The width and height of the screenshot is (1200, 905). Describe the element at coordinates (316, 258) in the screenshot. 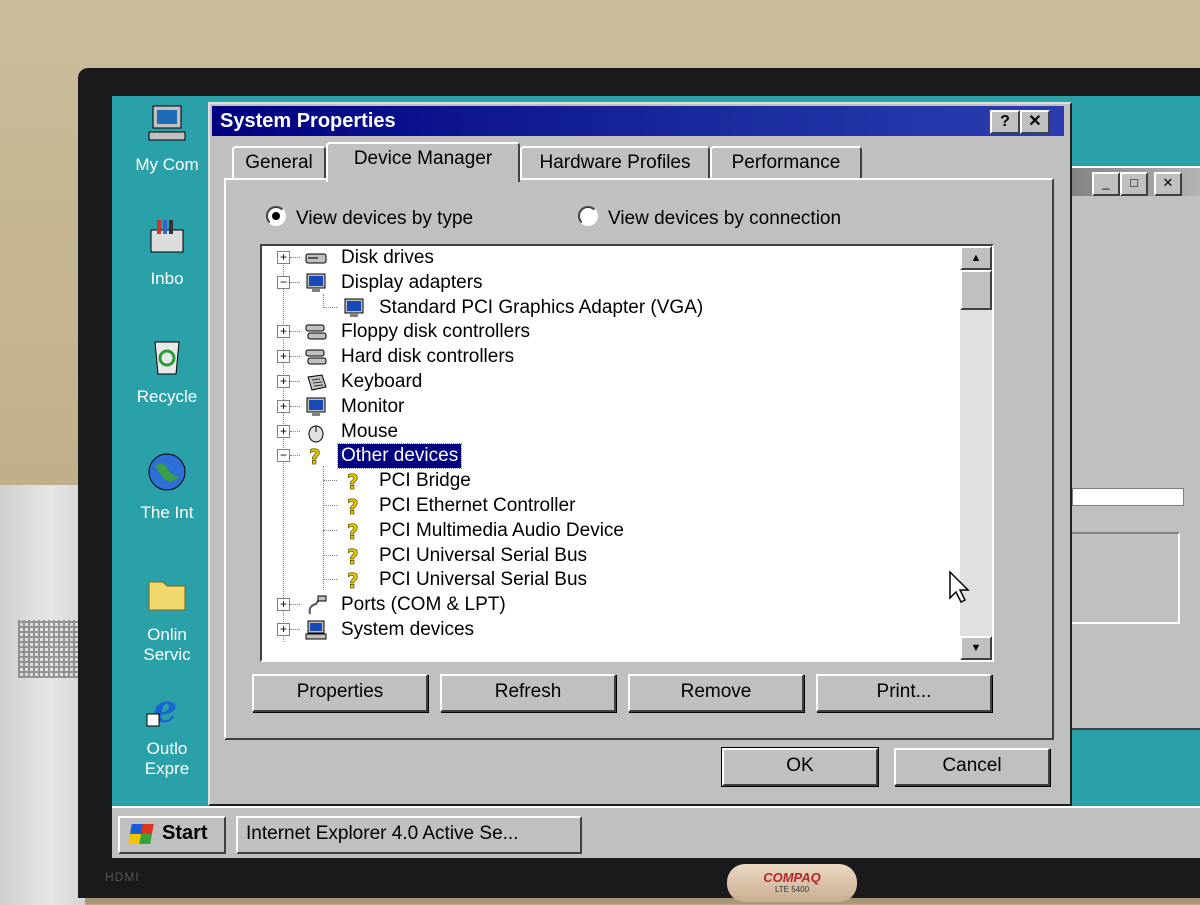

I see `disk-drive-icon` at that location.